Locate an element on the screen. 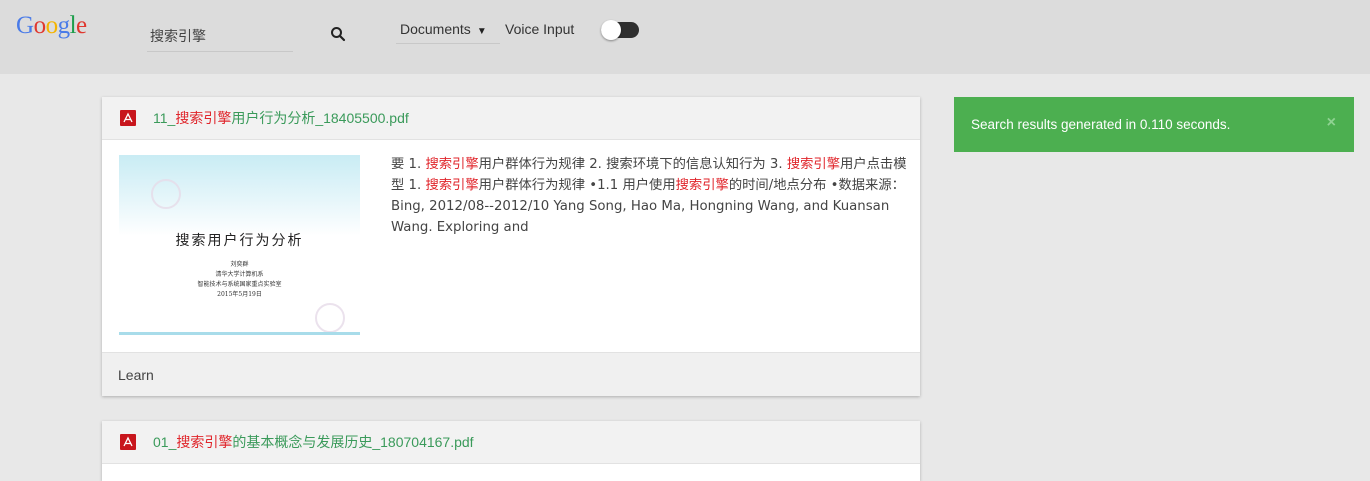 Image resolution: width=1370 pixels, height=481 pixels. result-header: 01_搜索引擎的基本概念与发展历史_180704167.pdf is located at coordinates (511, 442).